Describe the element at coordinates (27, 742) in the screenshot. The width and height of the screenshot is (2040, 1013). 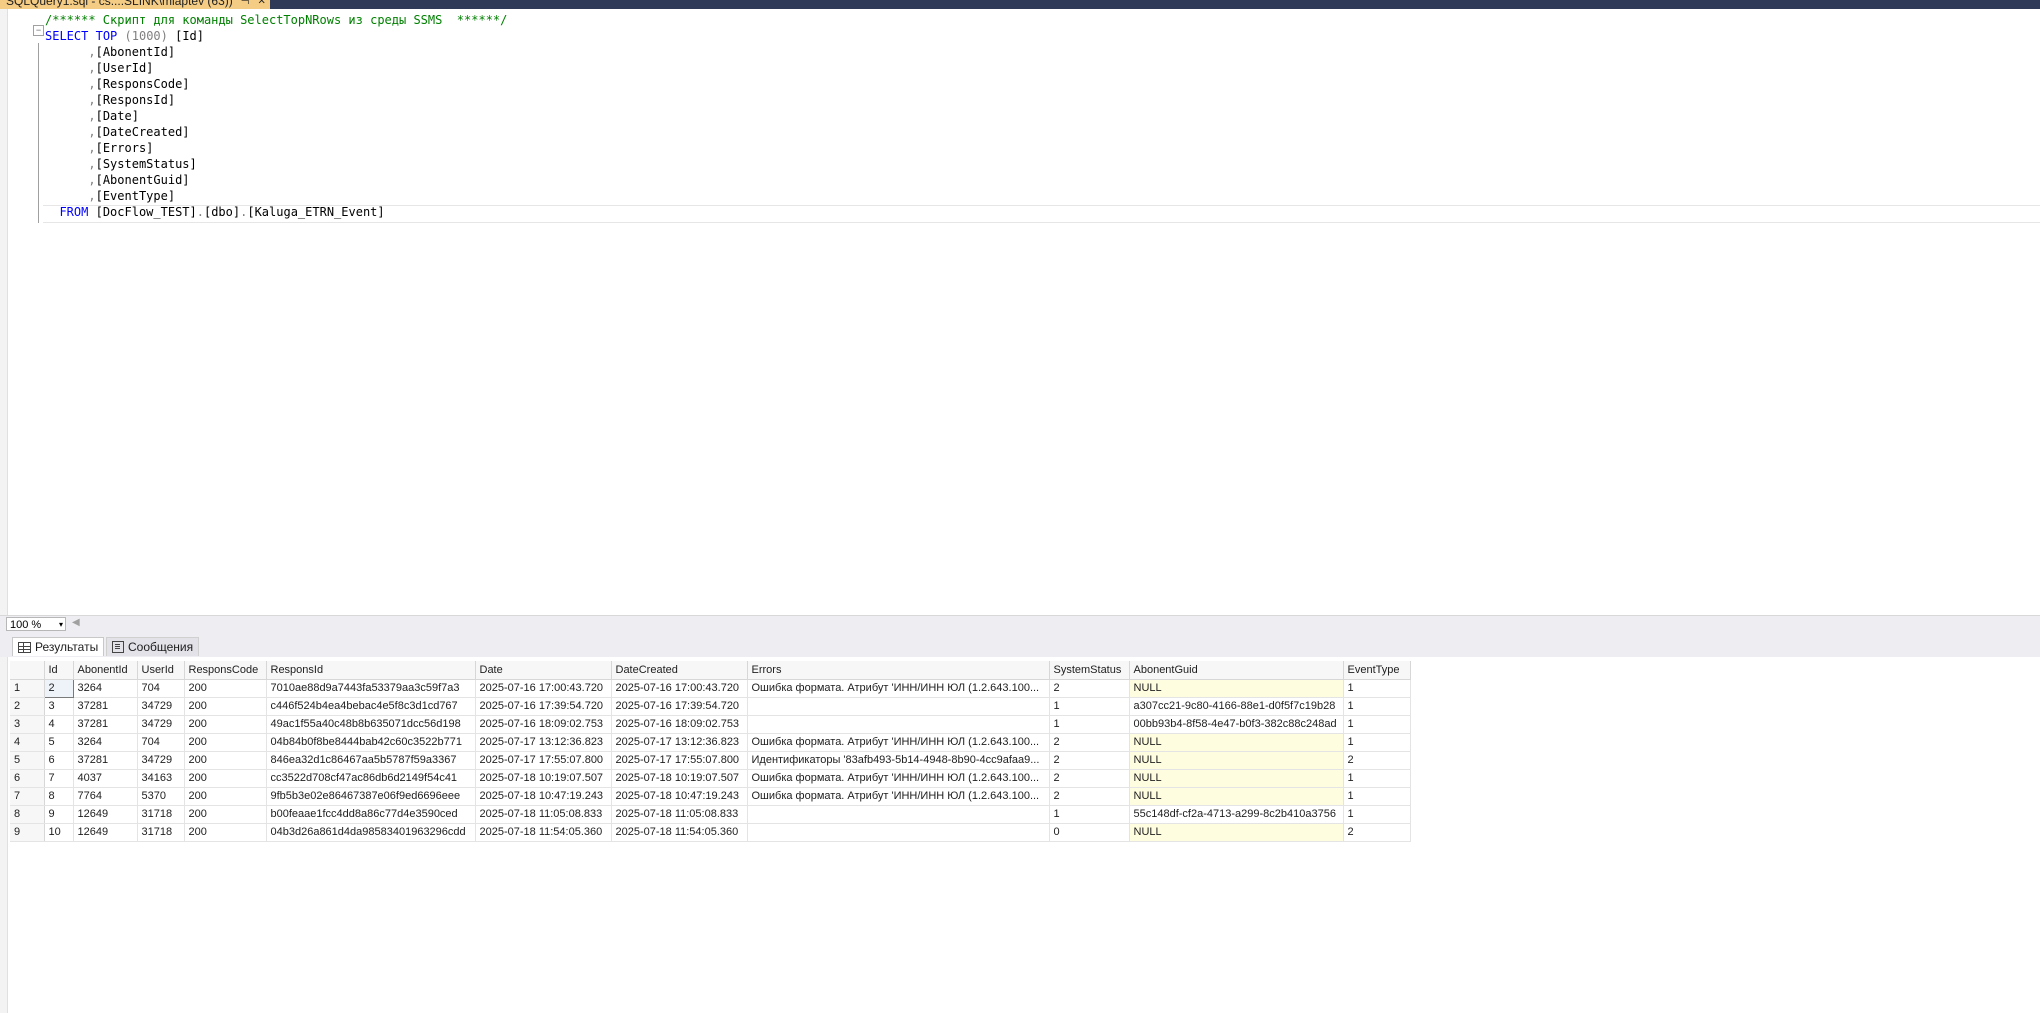
I see `row-number: 4` at that location.